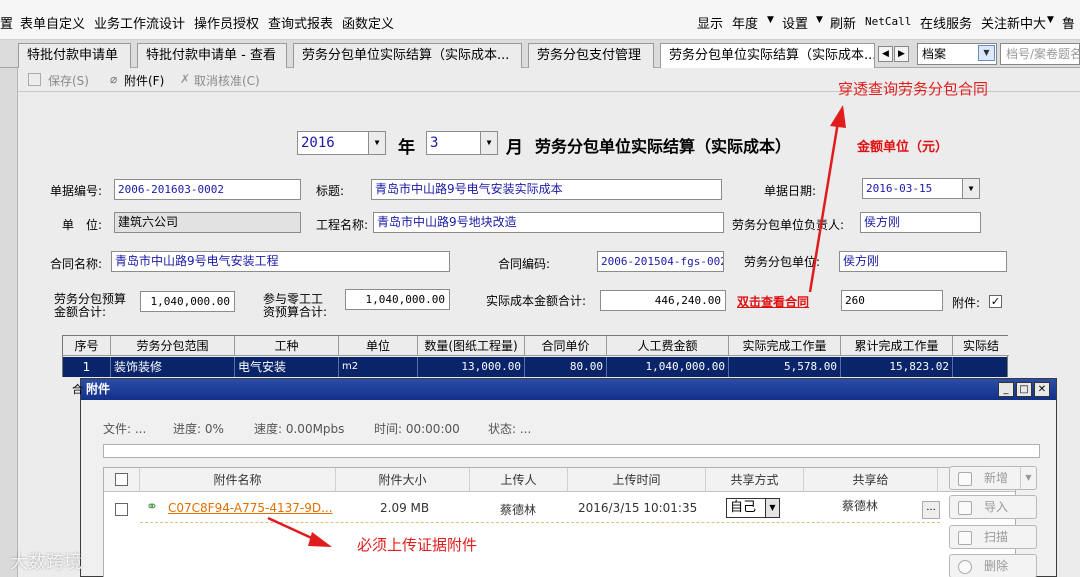  What do you see at coordinates (824, 207) in the screenshot?
I see `arrow-top-line` at bounding box center [824, 207].